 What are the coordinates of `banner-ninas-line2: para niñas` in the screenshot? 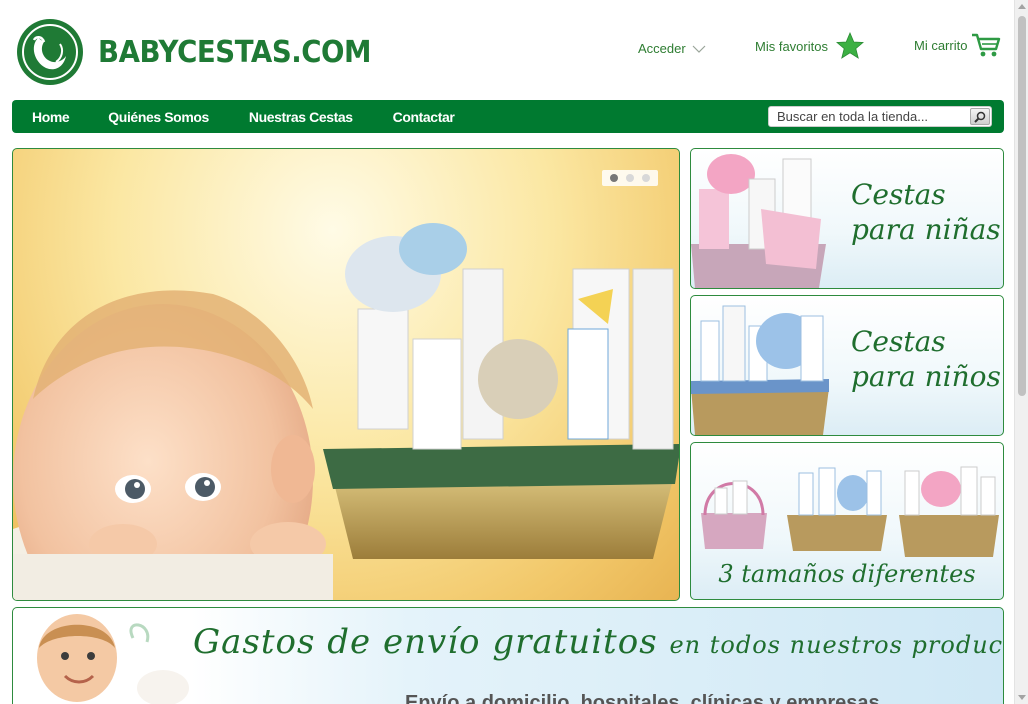 It's located at (926, 229).